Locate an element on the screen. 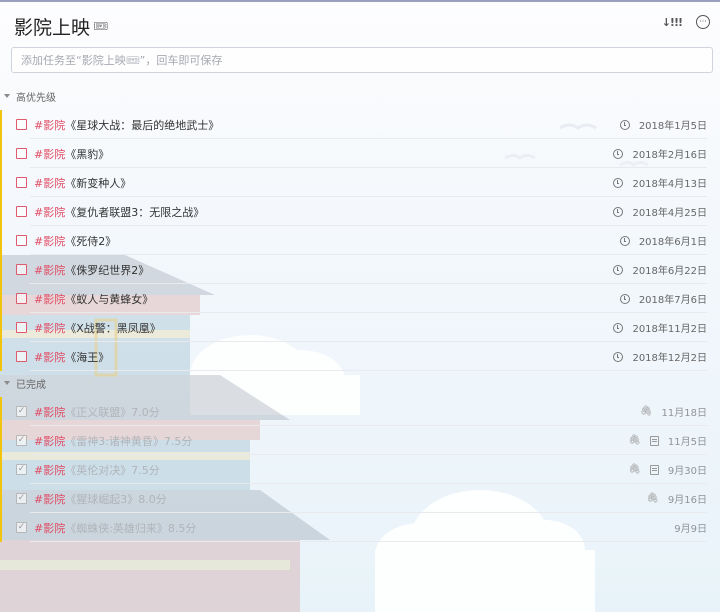  task-row: #影院《海王》 2018年12月2日 is located at coordinates (360, 356).